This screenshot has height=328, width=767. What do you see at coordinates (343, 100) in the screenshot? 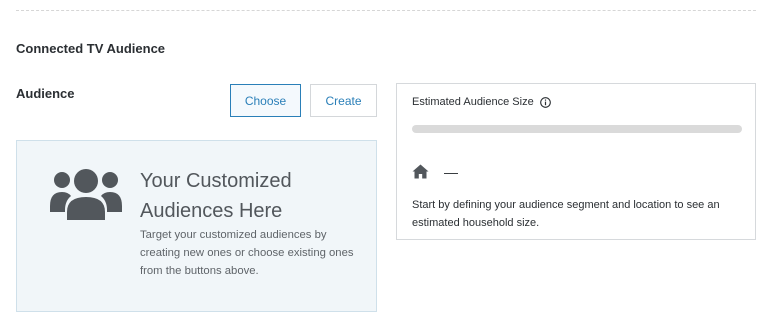
I see `create-button: Create` at bounding box center [343, 100].